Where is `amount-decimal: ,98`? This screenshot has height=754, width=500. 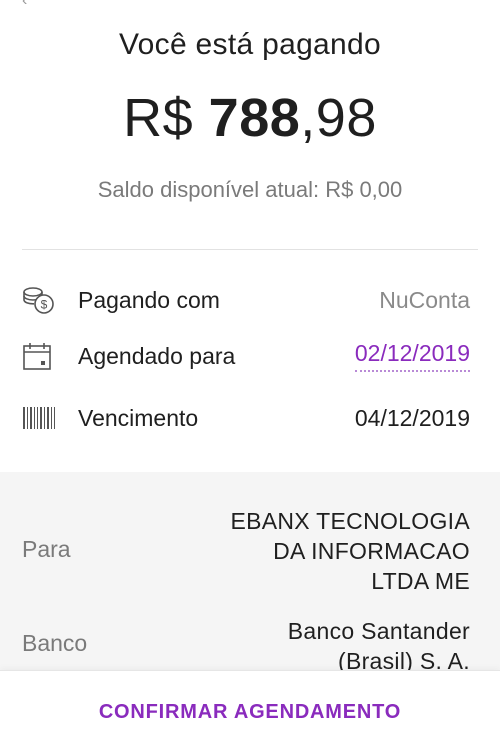
amount-decimal: ,98 is located at coordinates (338, 118).